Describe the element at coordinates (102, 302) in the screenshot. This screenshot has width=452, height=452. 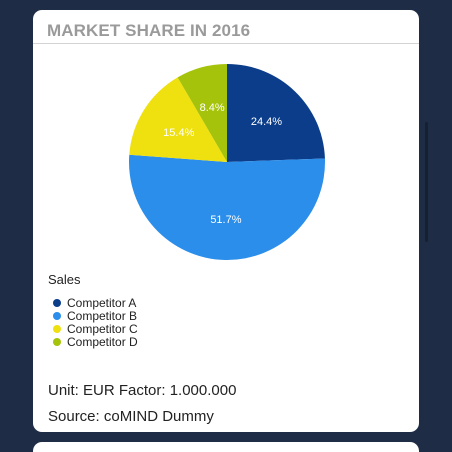
I see `legend-label-a: Competitor A` at that location.